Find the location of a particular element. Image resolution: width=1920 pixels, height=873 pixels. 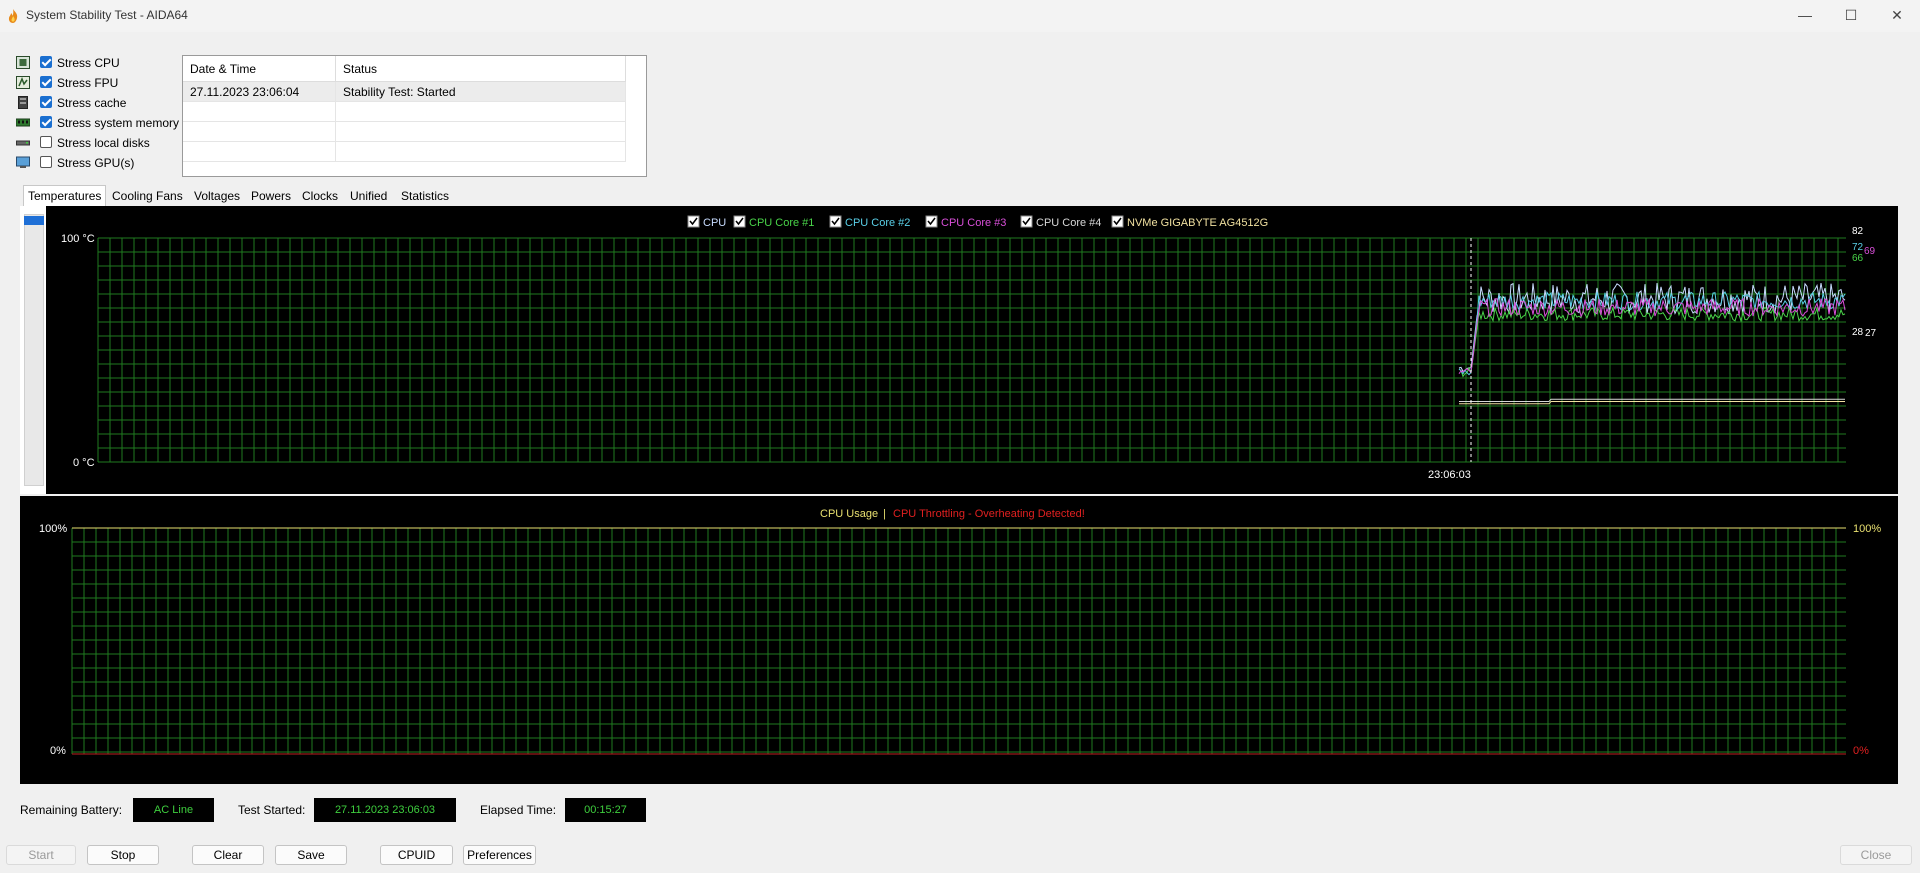

maximize-icon: ☐ is located at coordinates (1851, 15).